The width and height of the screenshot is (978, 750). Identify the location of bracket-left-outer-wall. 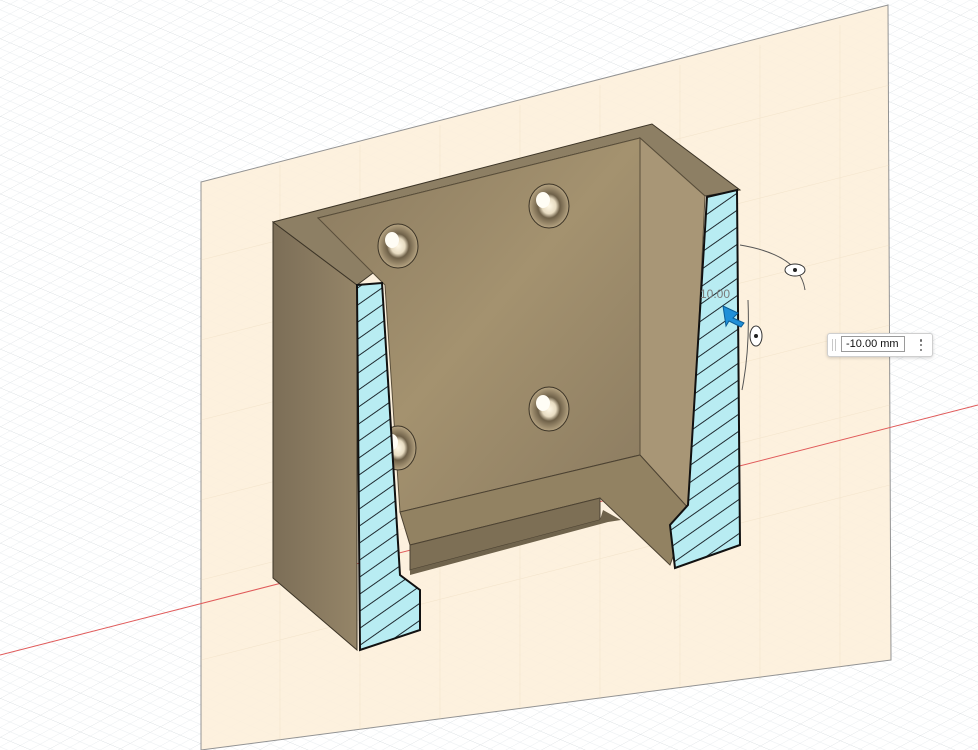
(315, 436).